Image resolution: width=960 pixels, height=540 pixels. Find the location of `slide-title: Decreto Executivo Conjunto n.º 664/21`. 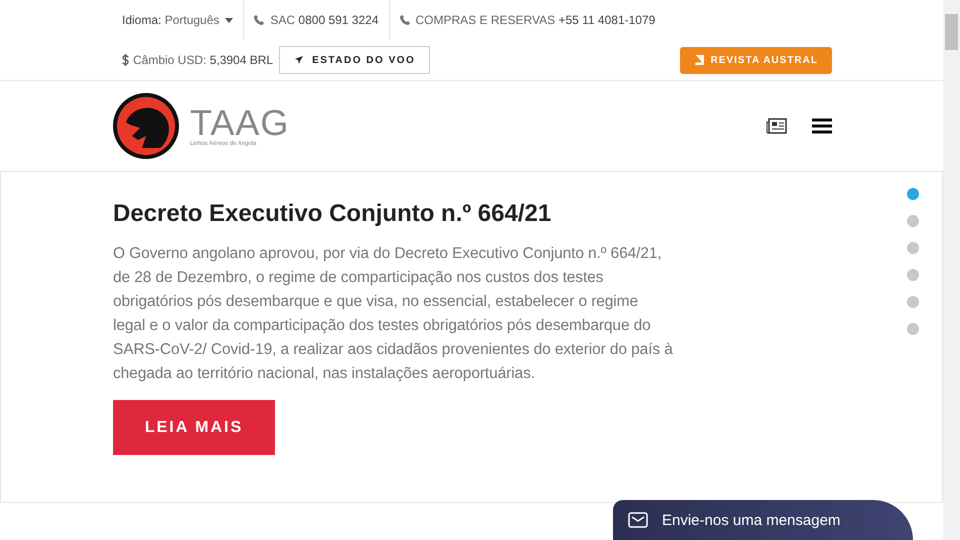

slide-title: Decreto Executivo Conjunto n.º 664/21 is located at coordinates (332, 214).